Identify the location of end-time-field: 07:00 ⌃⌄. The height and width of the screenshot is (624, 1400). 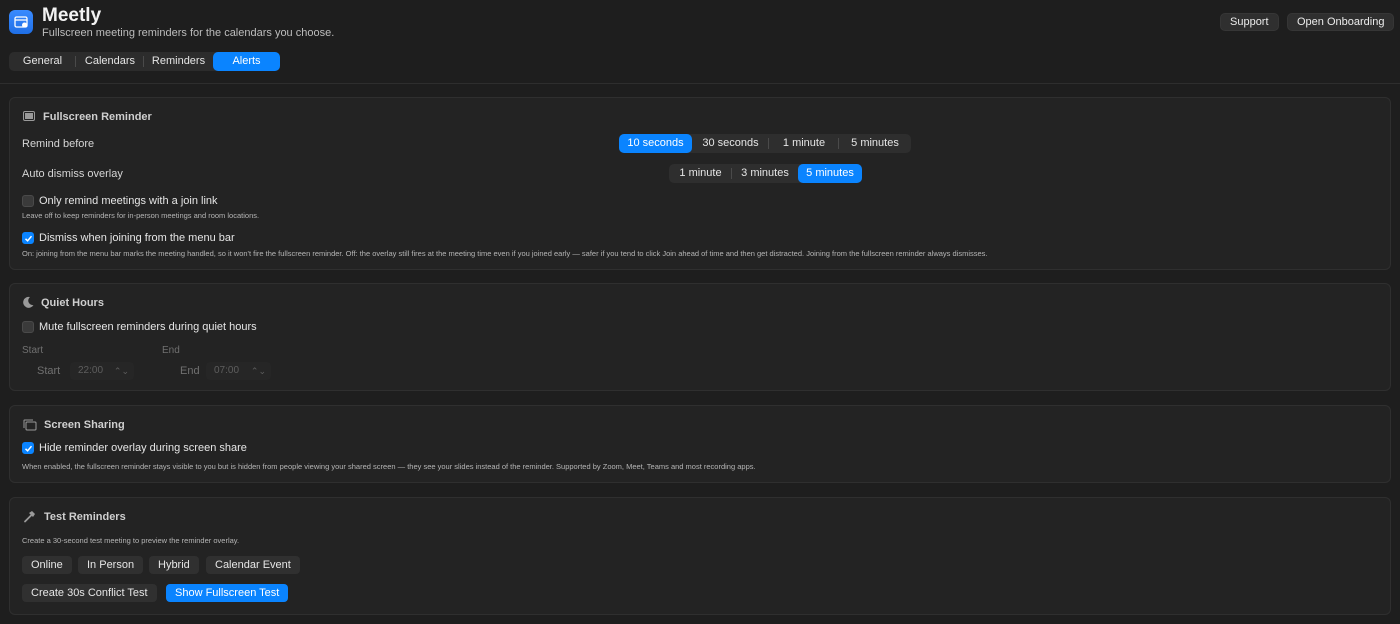
(238, 371).